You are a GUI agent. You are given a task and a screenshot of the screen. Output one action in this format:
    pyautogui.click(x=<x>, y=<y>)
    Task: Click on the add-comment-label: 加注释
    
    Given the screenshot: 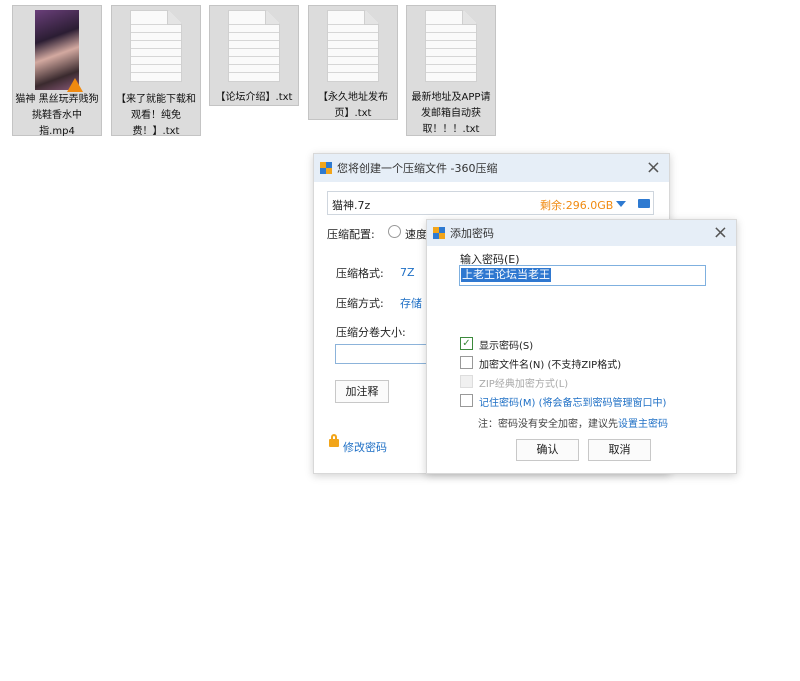 What is the action you would take?
    pyautogui.click(x=362, y=391)
    